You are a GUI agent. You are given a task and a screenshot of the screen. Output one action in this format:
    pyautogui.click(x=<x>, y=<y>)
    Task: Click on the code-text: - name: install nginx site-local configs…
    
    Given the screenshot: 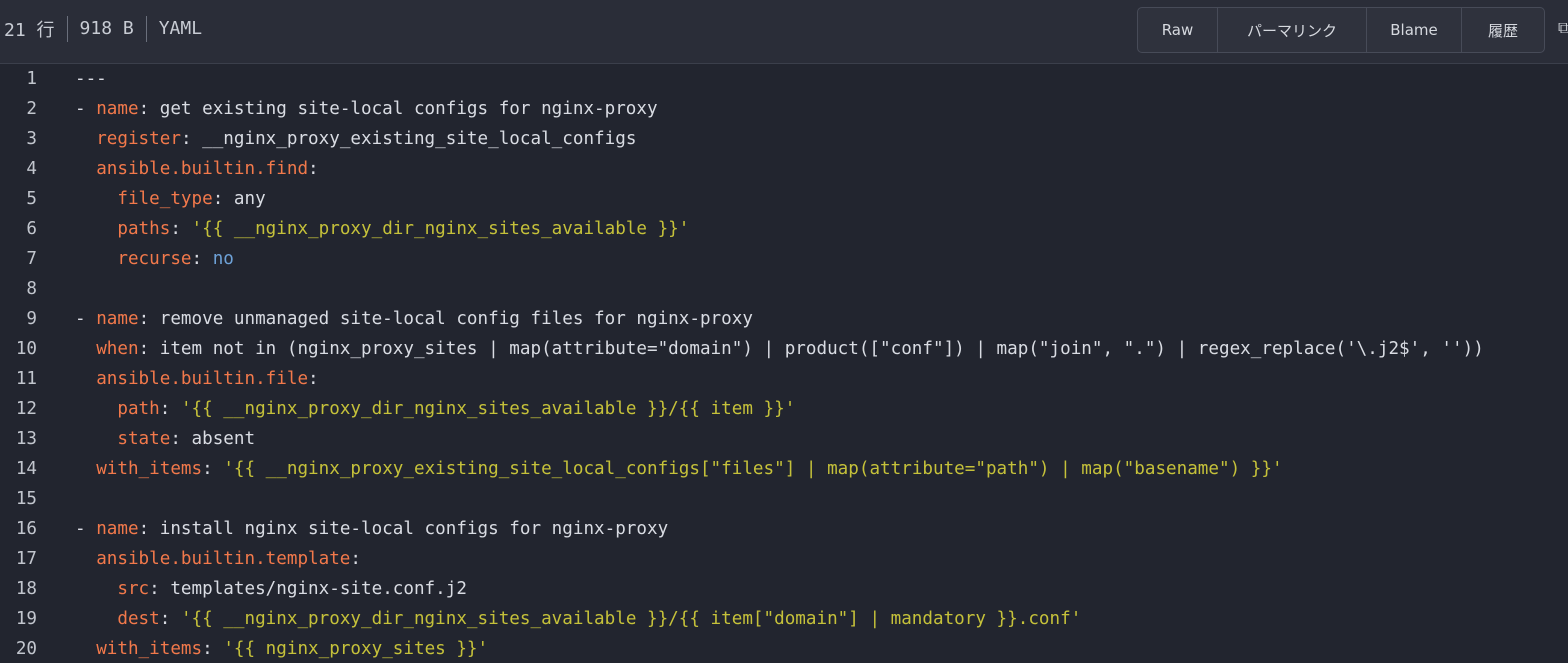 What is the action you would take?
    pyautogui.click(x=371, y=529)
    